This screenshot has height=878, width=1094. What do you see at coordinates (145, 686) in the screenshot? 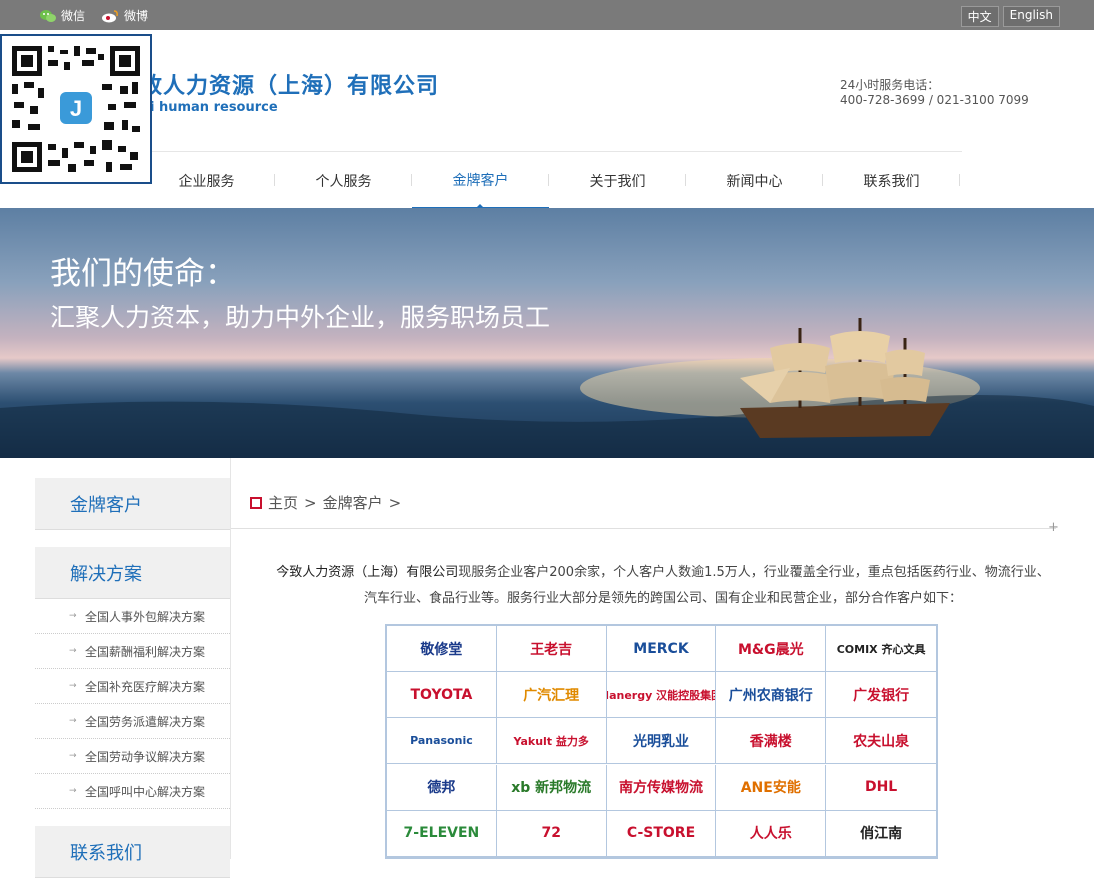
I see `solution-label: 全国补充医疗解决方案` at bounding box center [145, 686].